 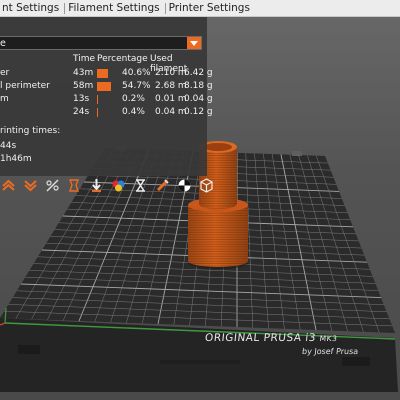 What do you see at coordinates (297, 153) in the screenshot?
I see `bed-notch` at bounding box center [297, 153].